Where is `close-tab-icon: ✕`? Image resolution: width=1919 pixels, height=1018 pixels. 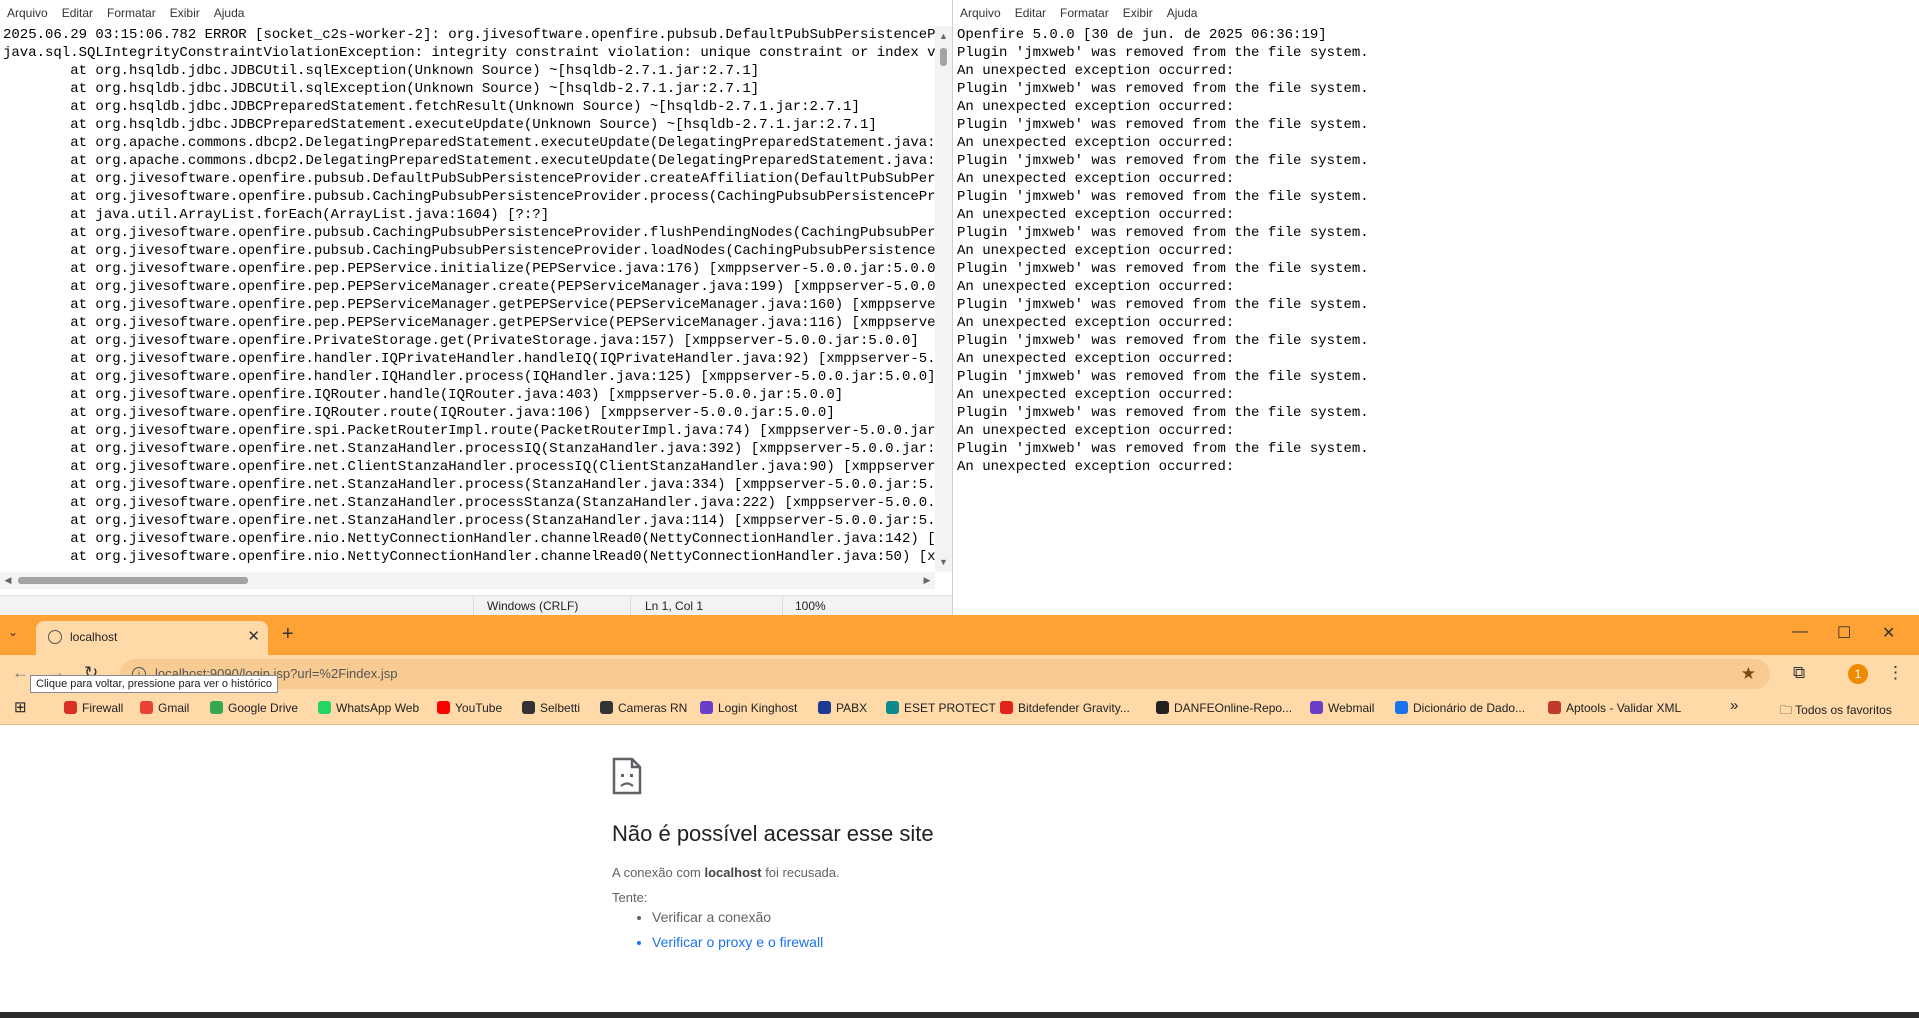
close-tab-icon: ✕ is located at coordinates (253, 636).